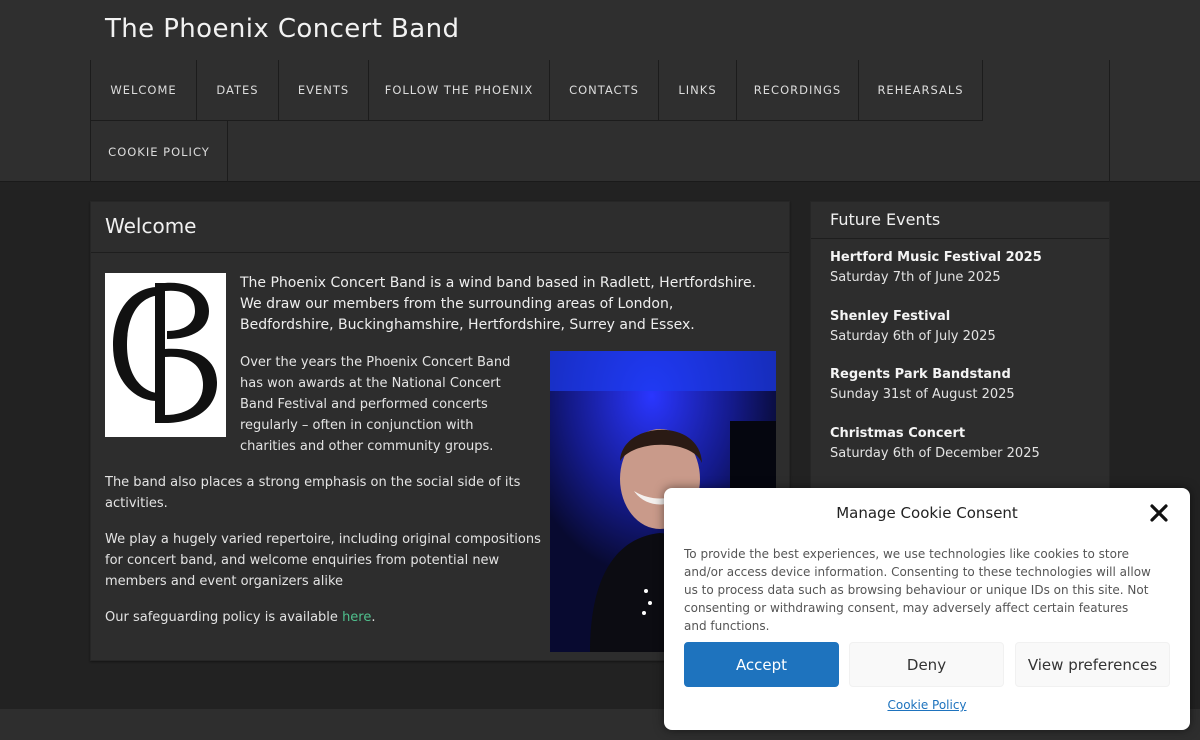 This screenshot has height=740, width=1200. I want to click on event-date: Saturday 7th of June 2025, so click(915, 277).